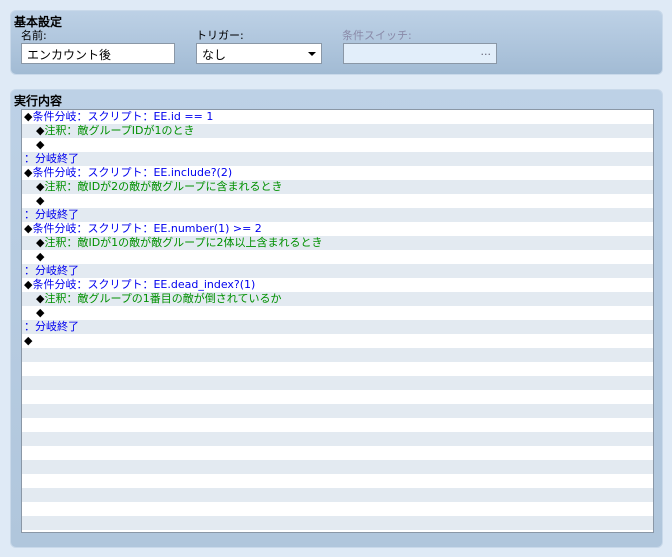  What do you see at coordinates (144, 284) in the screenshot?
I see `command-text: 条件分岐：スクリプト：EE.dead_index?(1)` at bounding box center [144, 284].